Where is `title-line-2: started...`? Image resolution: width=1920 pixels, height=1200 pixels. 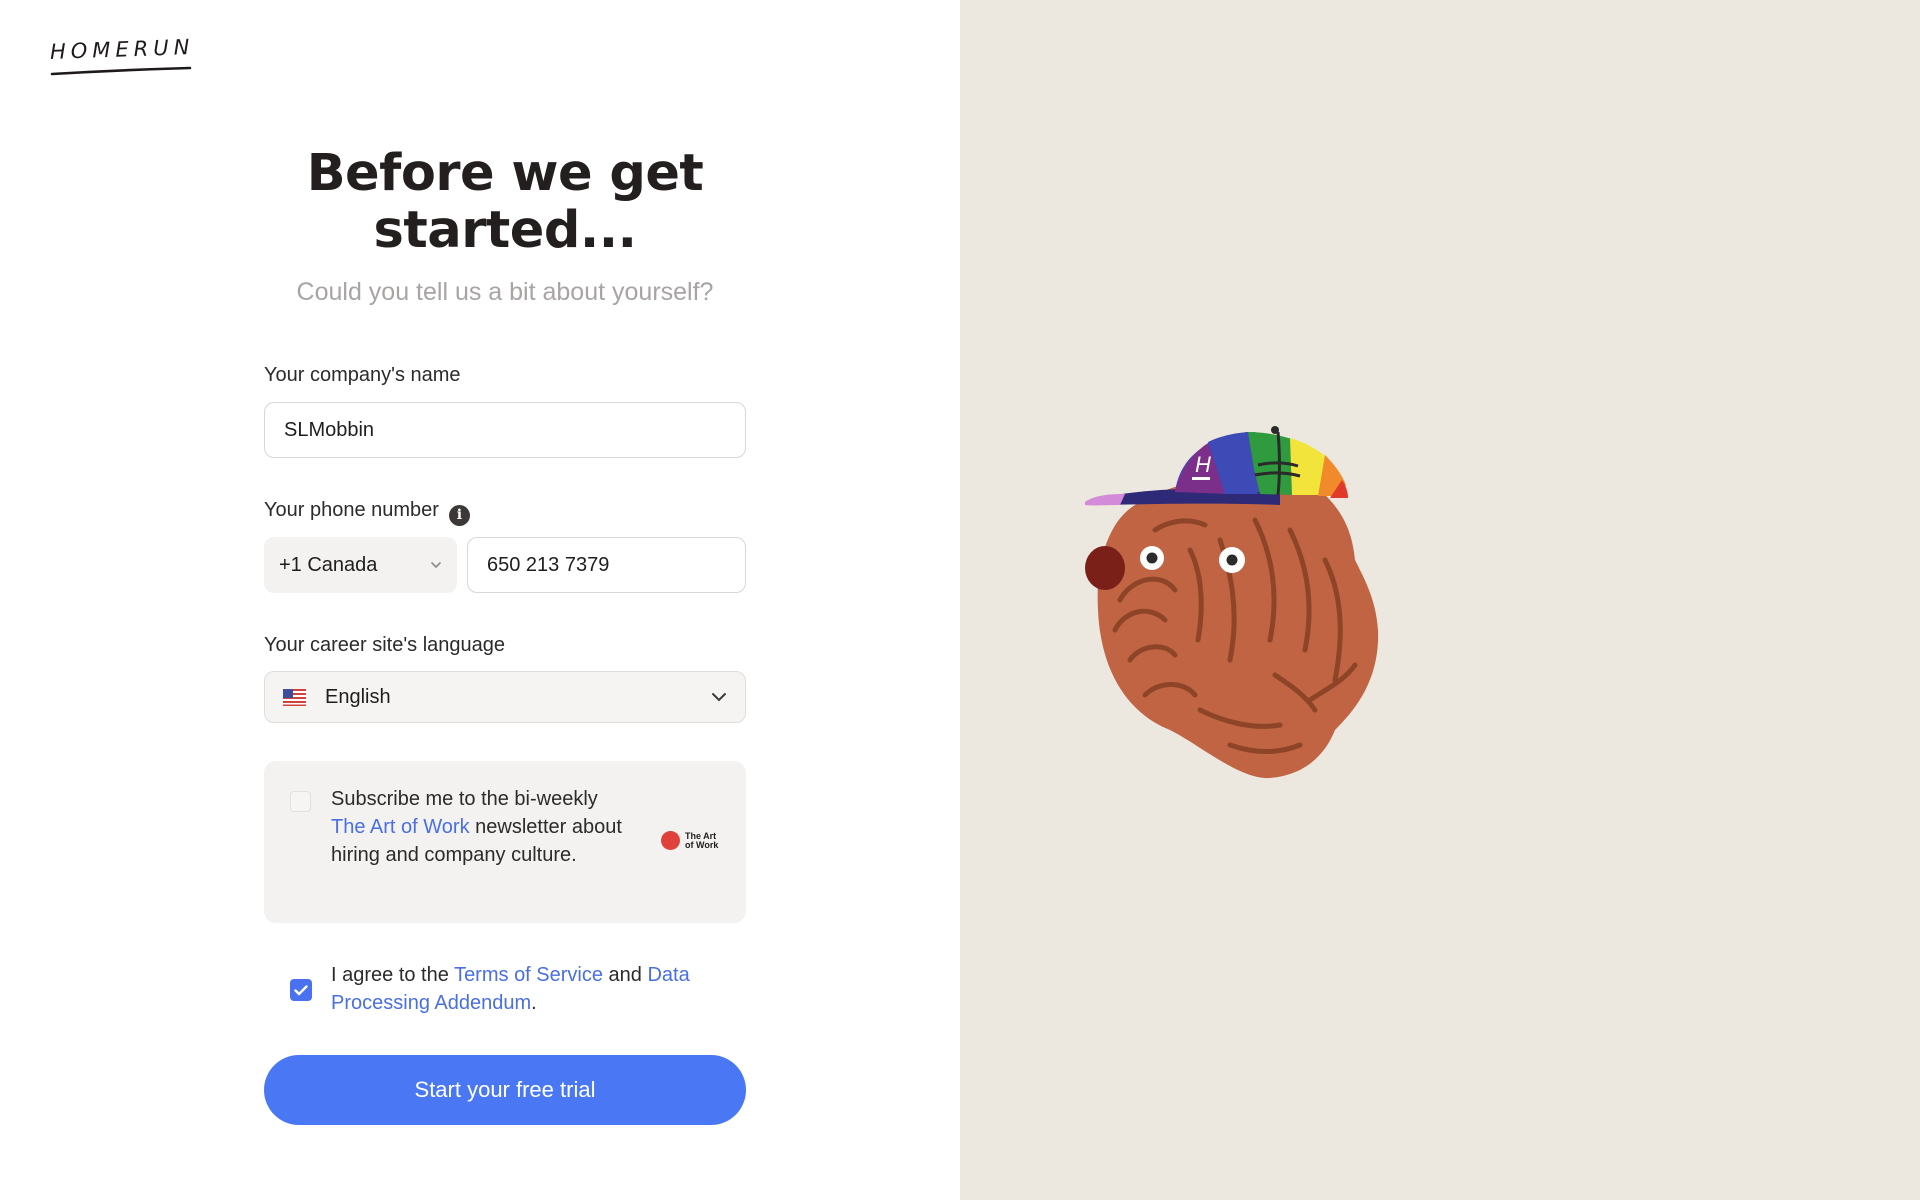 title-line-2: started... is located at coordinates (505, 230).